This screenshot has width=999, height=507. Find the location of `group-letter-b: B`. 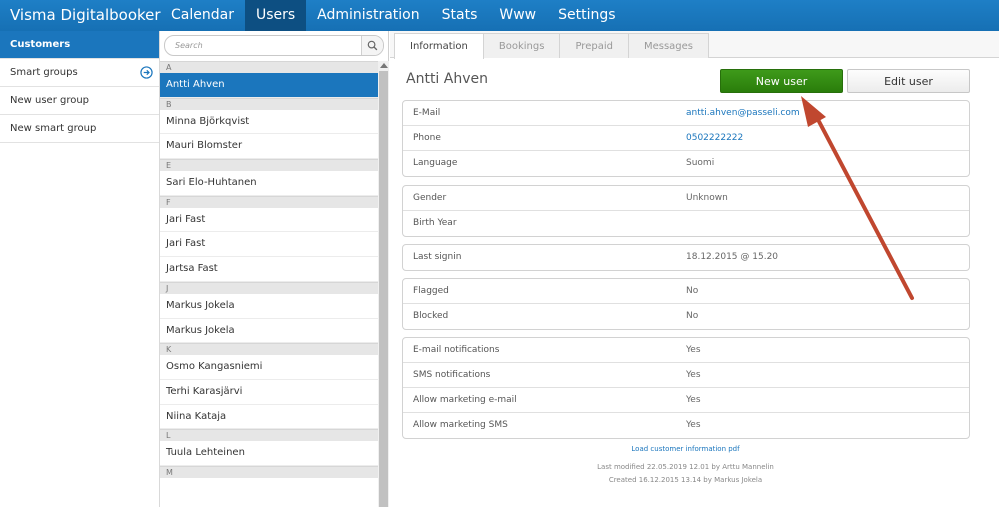

group-letter-b: B is located at coordinates (269, 103).